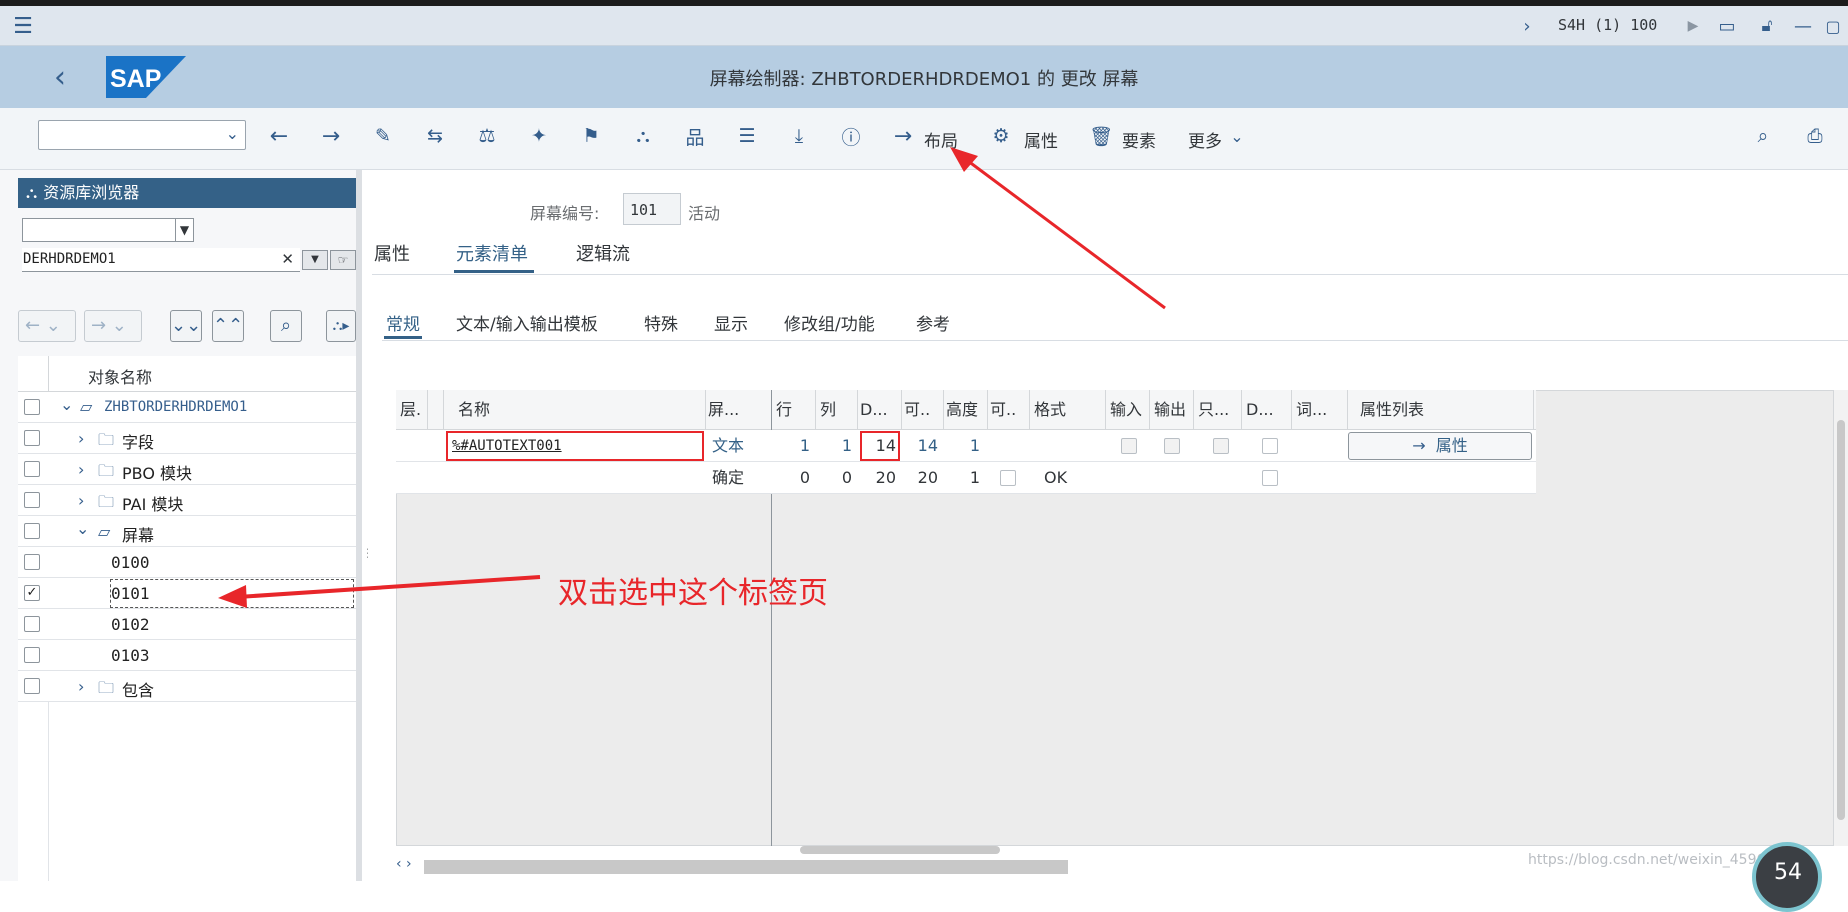  Describe the element at coordinates (693, 593) in the screenshot. I see `annotation-text: 双击选中这个标签页` at that location.